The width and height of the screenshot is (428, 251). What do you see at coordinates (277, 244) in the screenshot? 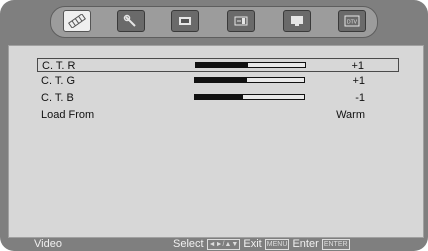
I see `menu-key-icon: MENU` at bounding box center [277, 244].